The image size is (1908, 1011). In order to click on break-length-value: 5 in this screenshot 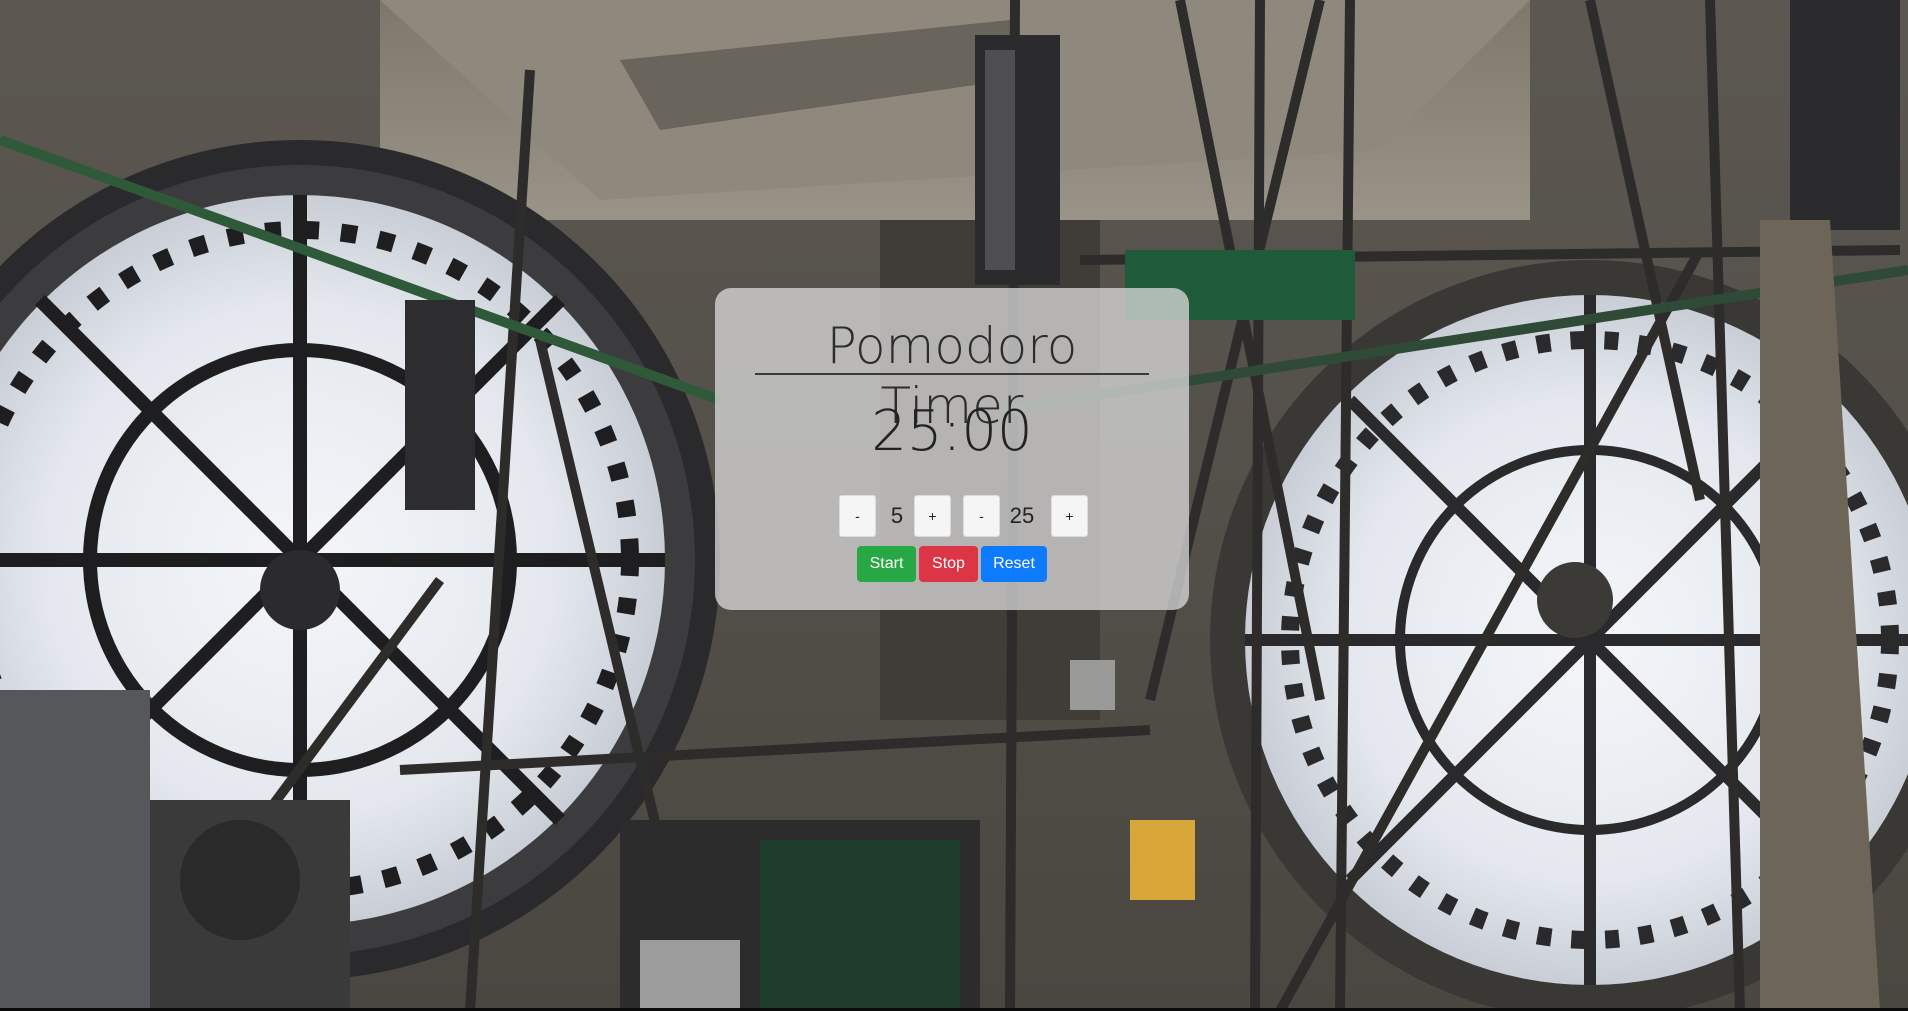, I will do `click(897, 515)`.